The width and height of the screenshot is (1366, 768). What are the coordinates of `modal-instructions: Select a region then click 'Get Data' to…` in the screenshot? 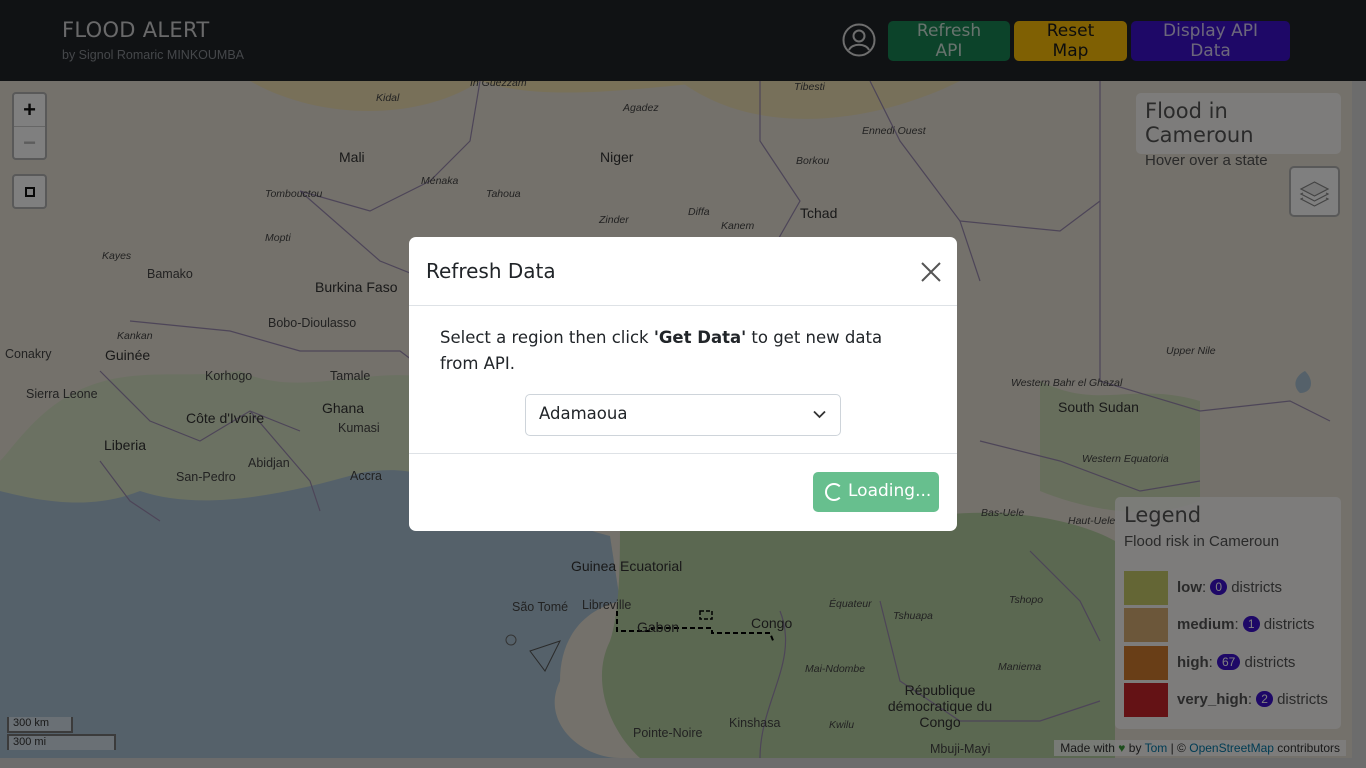 It's located at (680, 351).